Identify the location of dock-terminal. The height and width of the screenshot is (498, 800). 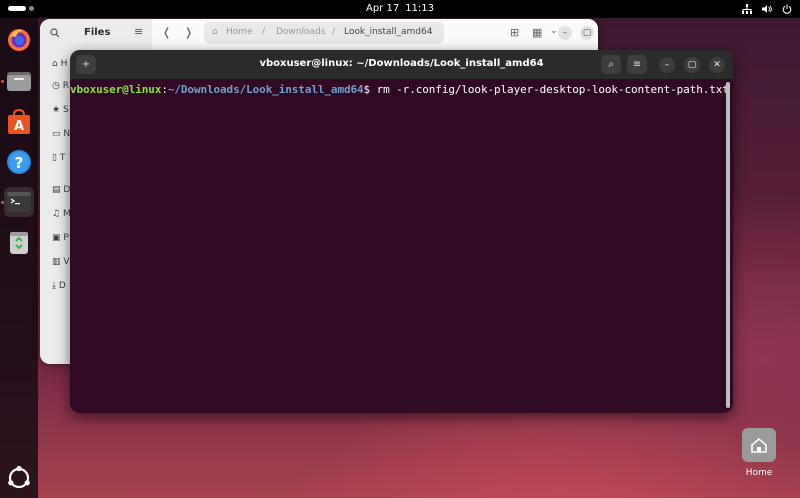
(17, 202).